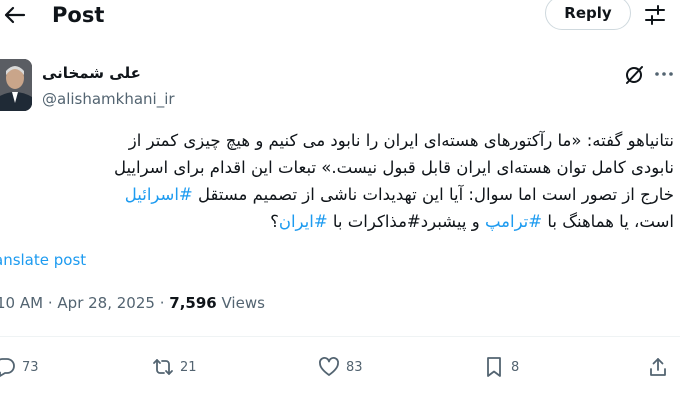  What do you see at coordinates (354, 367) in the screenshot?
I see `like-count: 83` at bounding box center [354, 367].